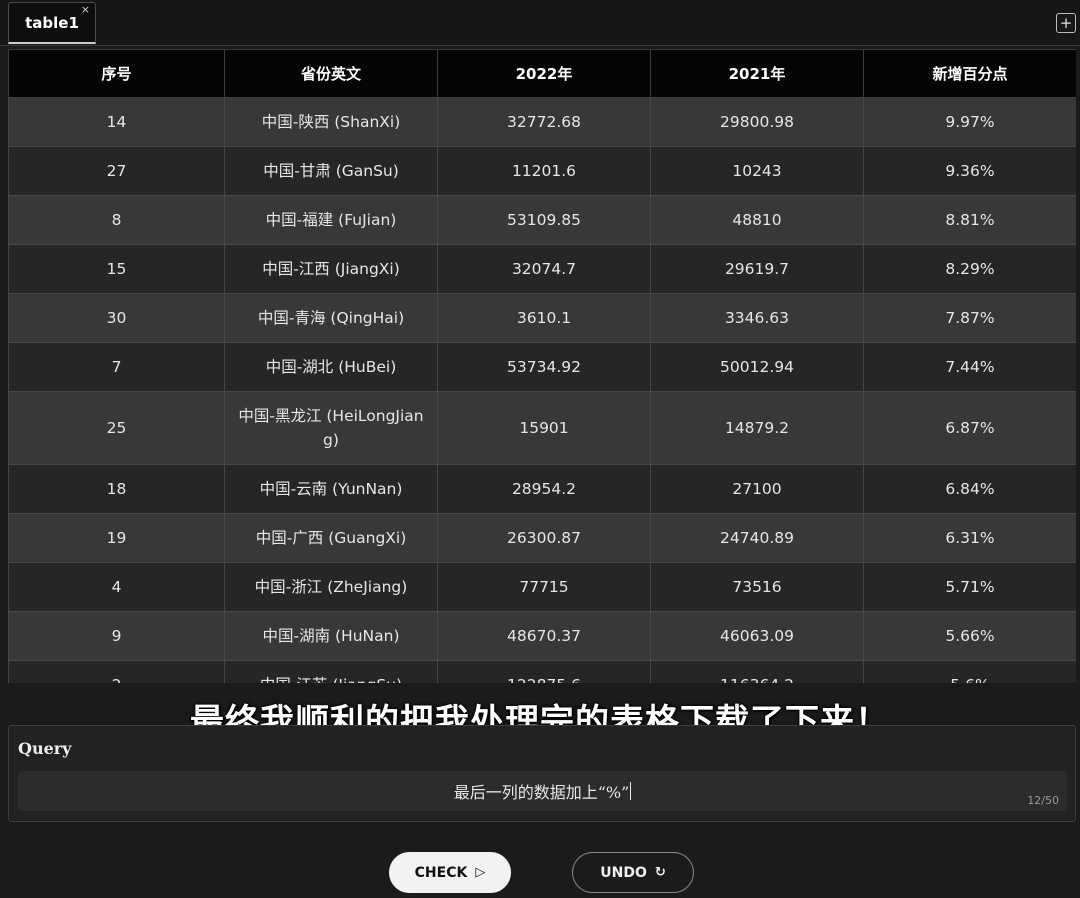 Image resolution: width=1080 pixels, height=898 pixels. I want to click on table-cell: 53109.85, so click(544, 220).